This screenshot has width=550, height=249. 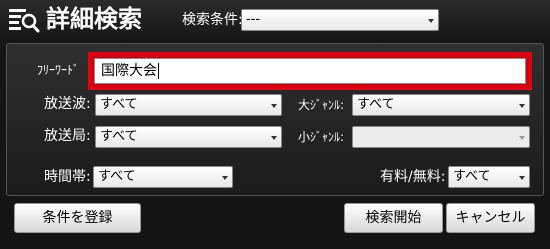 I want to click on paid-free-label: 有料/無料:, so click(x=413, y=177).